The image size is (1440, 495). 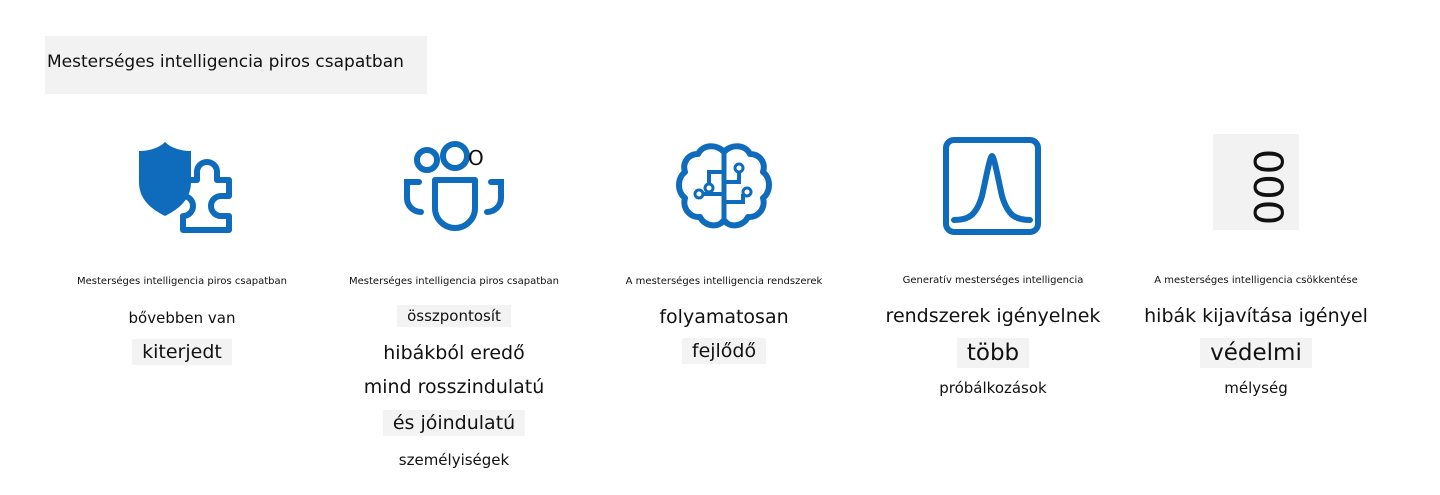 What do you see at coordinates (993, 388) in the screenshot?
I see `column-4-line-4: próbálkozások` at bounding box center [993, 388].